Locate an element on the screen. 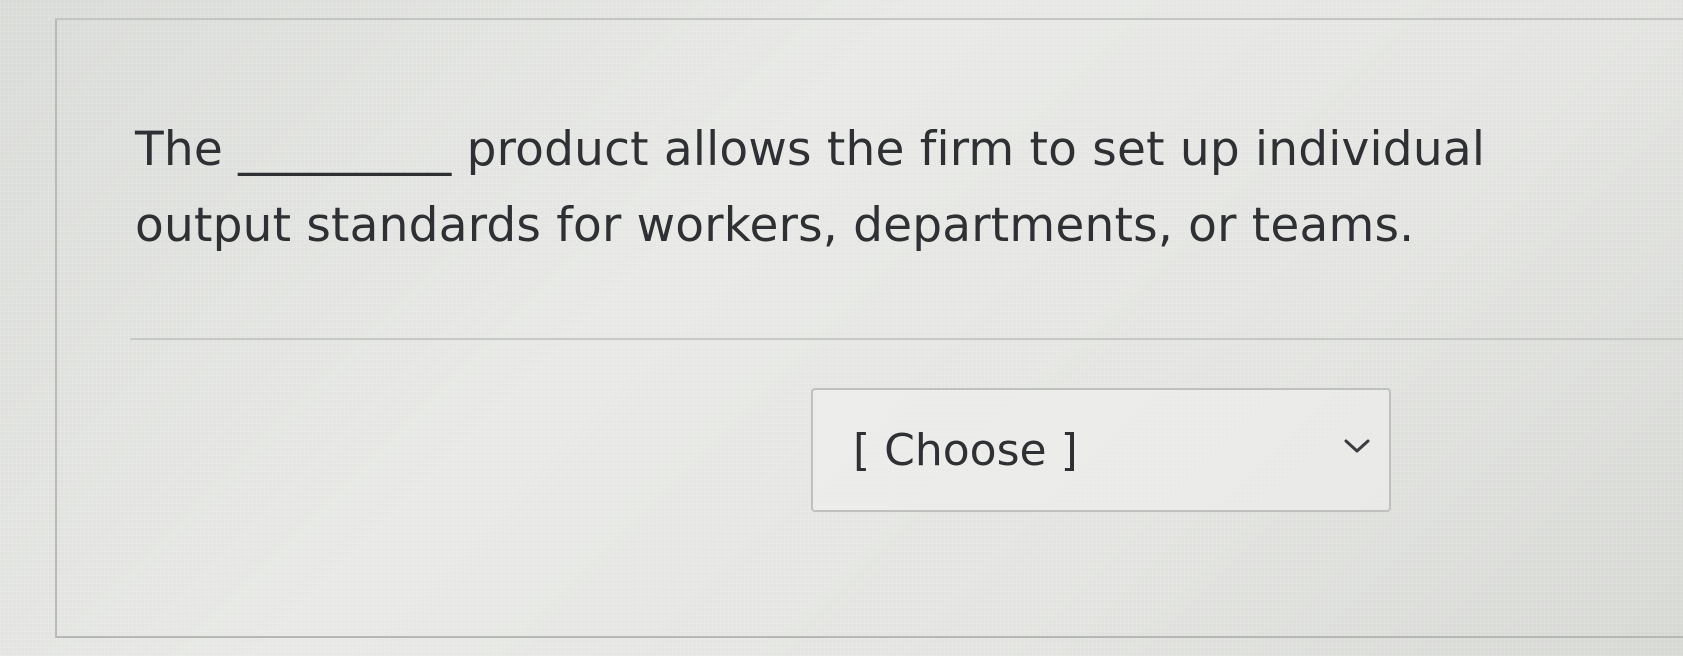 This screenshot has height=656, width=1683. divider is located at coordinates (906, 339).